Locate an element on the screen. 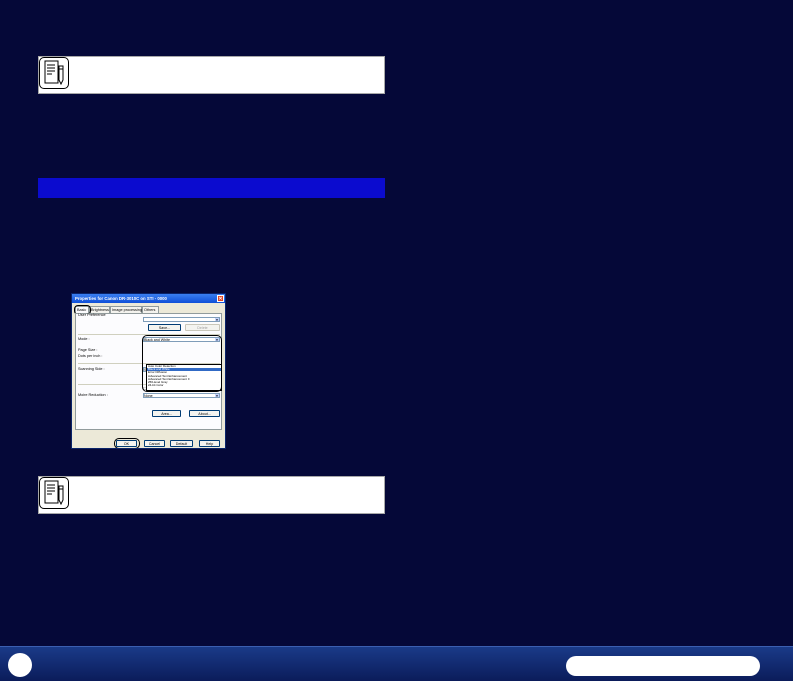  mode-label: Mode : is located at coordinates (84, 339).